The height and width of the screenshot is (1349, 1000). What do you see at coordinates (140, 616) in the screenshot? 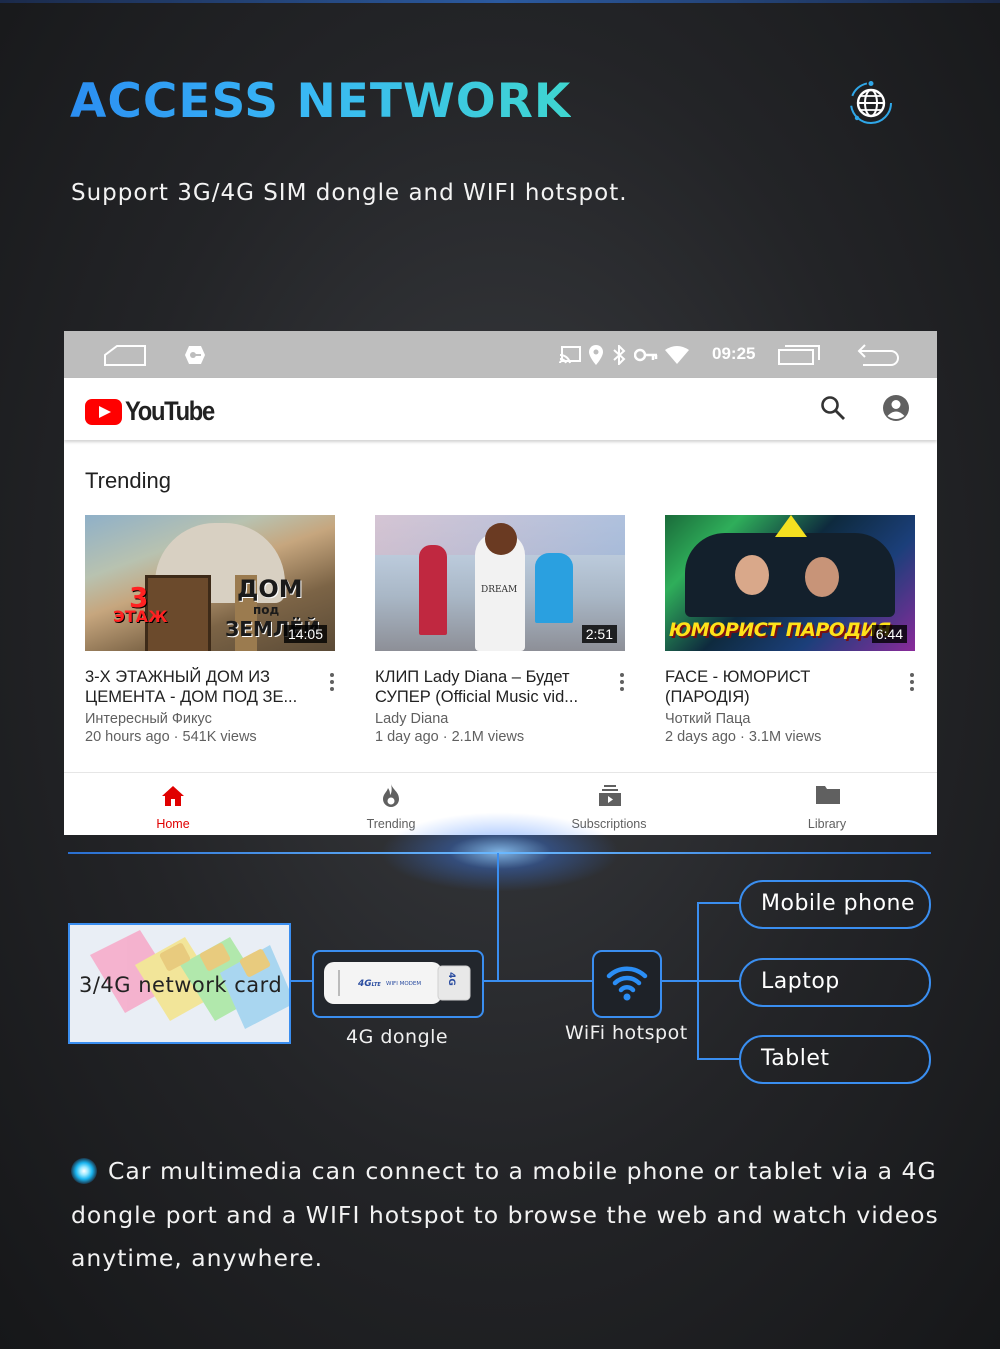
I see `thumbnail-text: ЭТАЖ` at bounding box center [140, 616].